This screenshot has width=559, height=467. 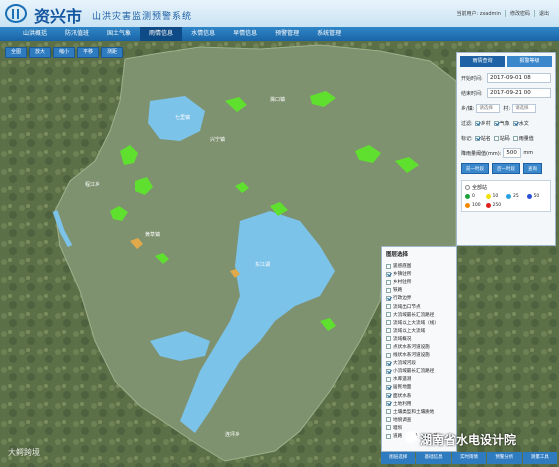 I want to click on full-extent-button: 全图, so click(x=16, y=52).